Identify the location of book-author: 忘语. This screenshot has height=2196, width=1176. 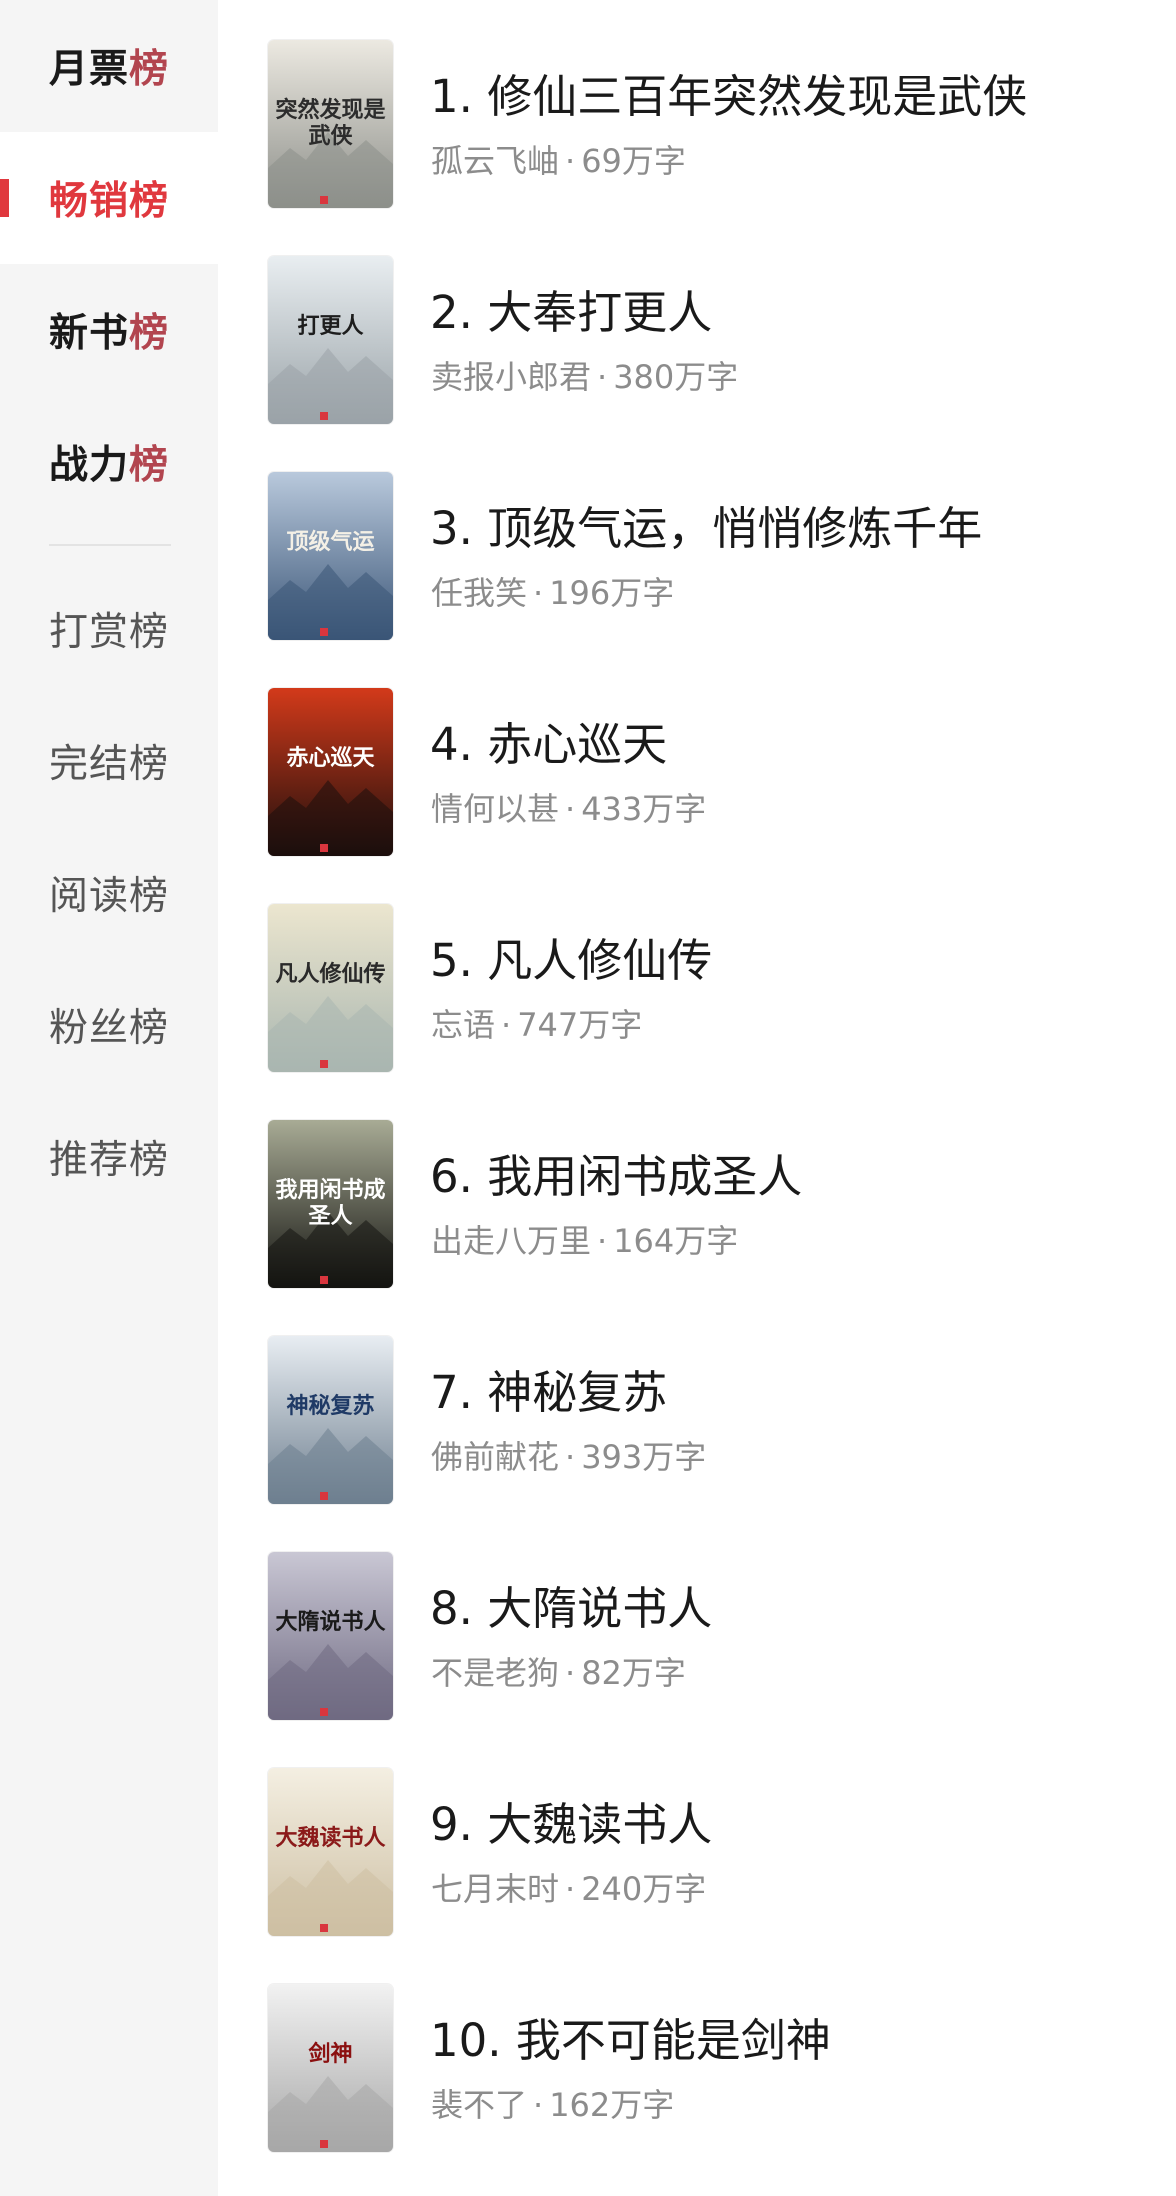
(463, 1025).